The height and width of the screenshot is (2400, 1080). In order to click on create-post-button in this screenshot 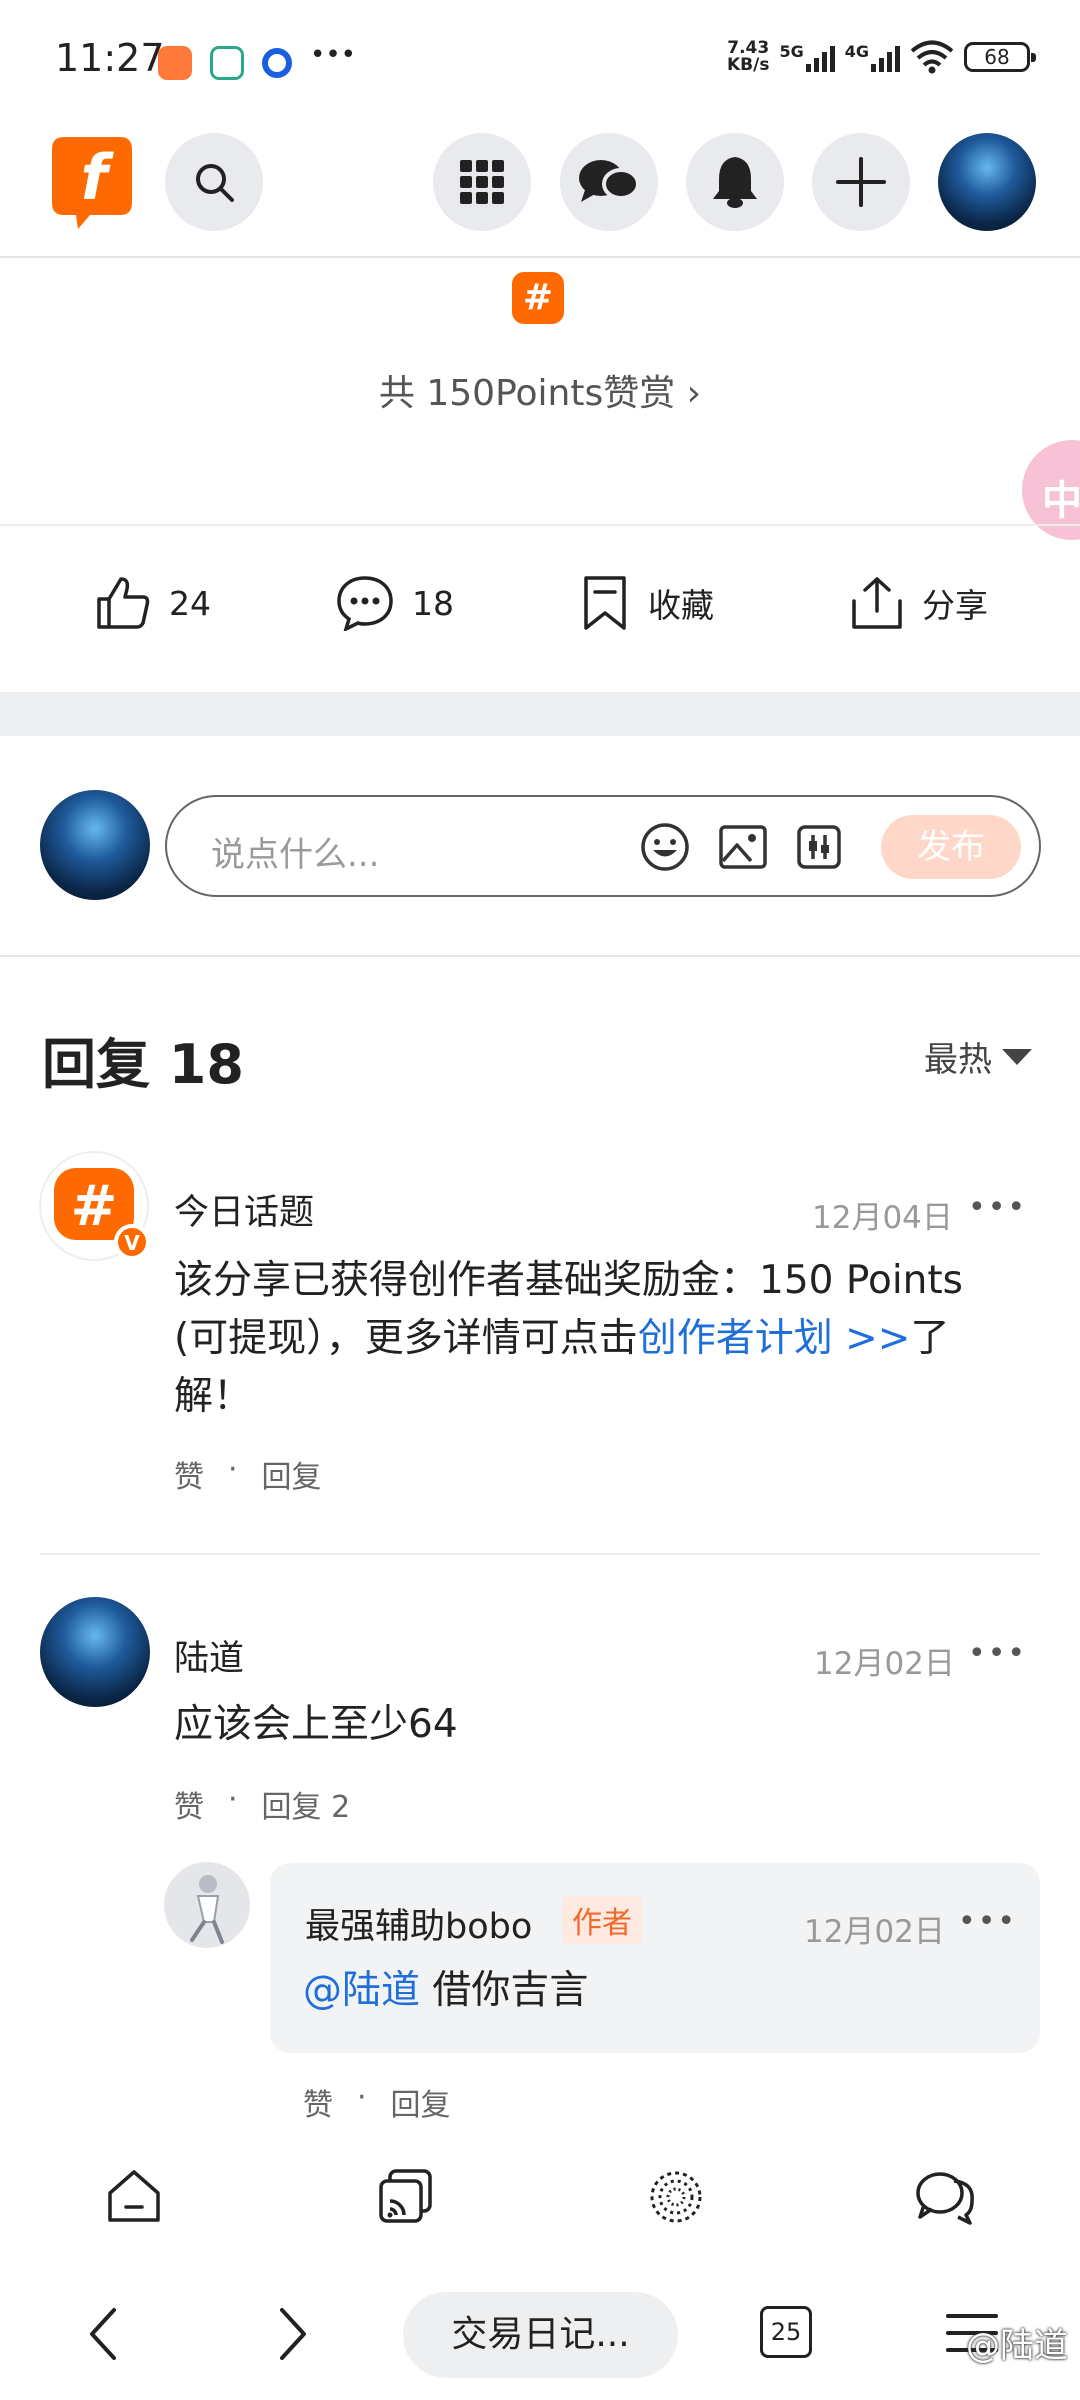, I will do `click(861, 182)`.